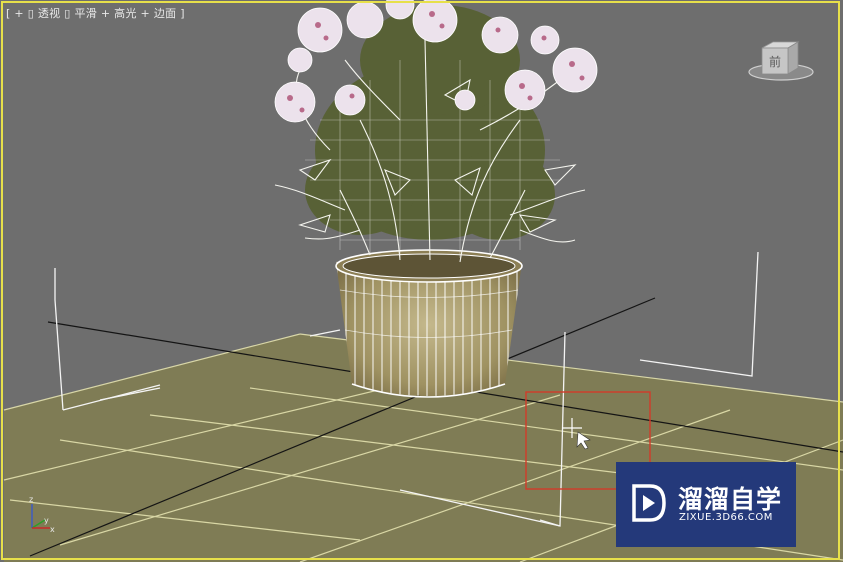  I want to click on viewcube-front-label: 前, so click(775, 61).